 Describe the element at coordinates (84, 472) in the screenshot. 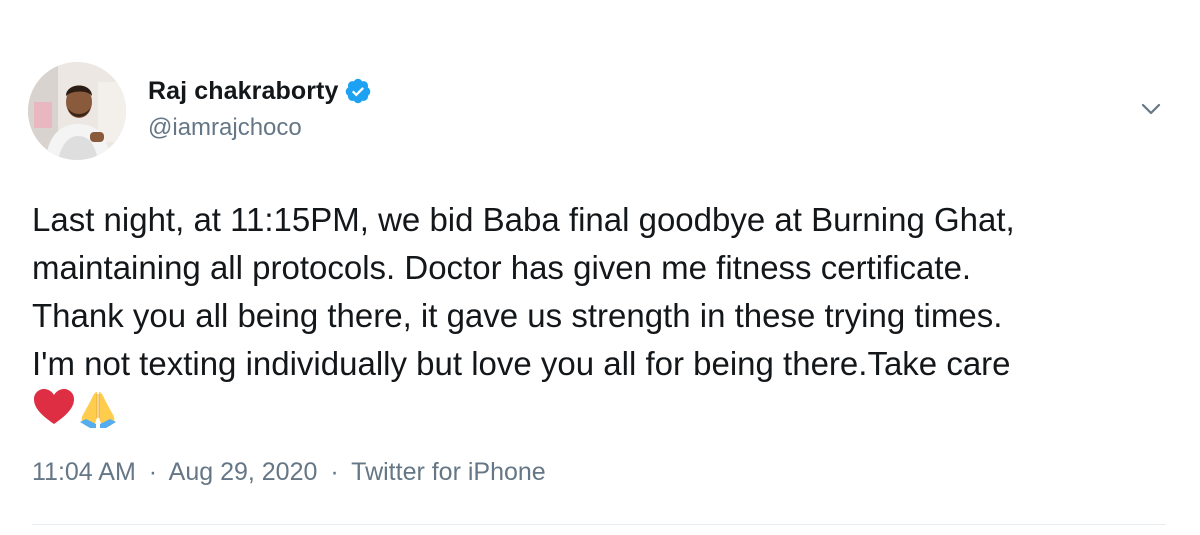

I see `tweet-time: 11:04 AM` at that location.